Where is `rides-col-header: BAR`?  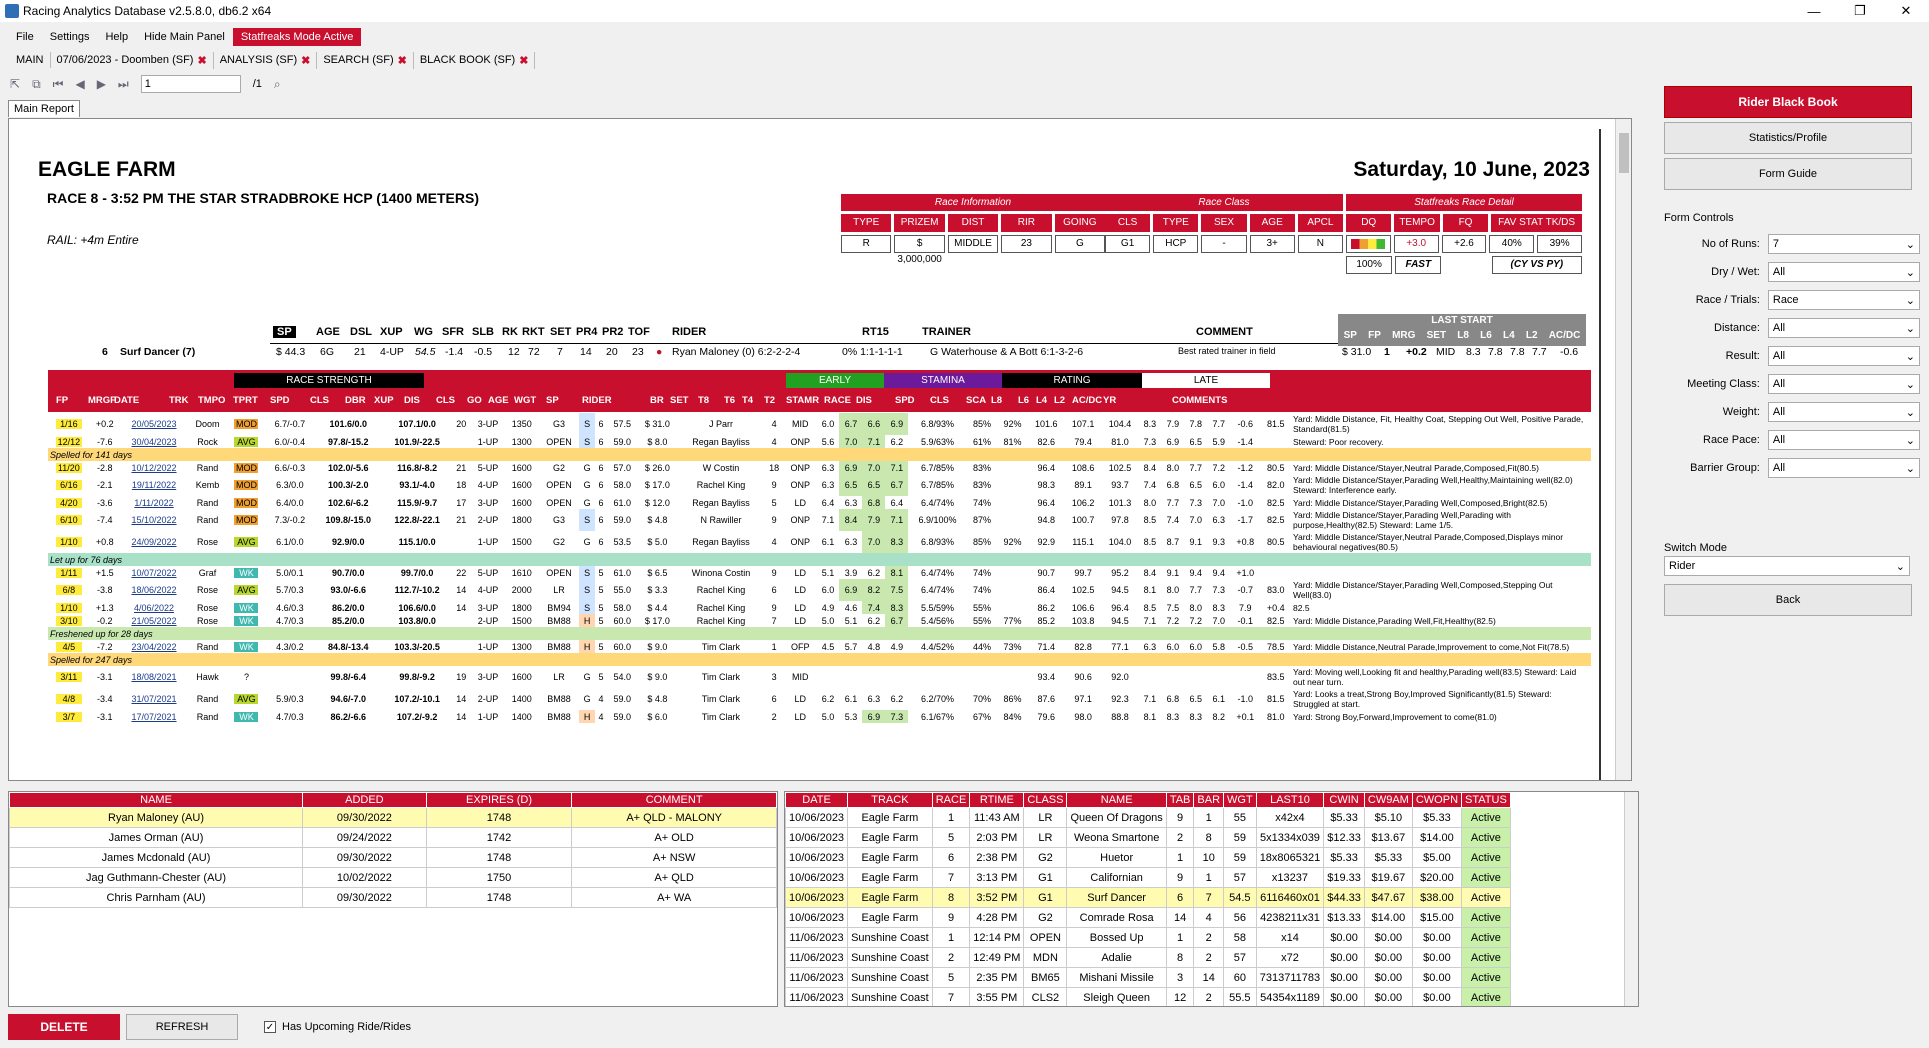
rides-col-header: BAR is located at coordinates (1209, 800).